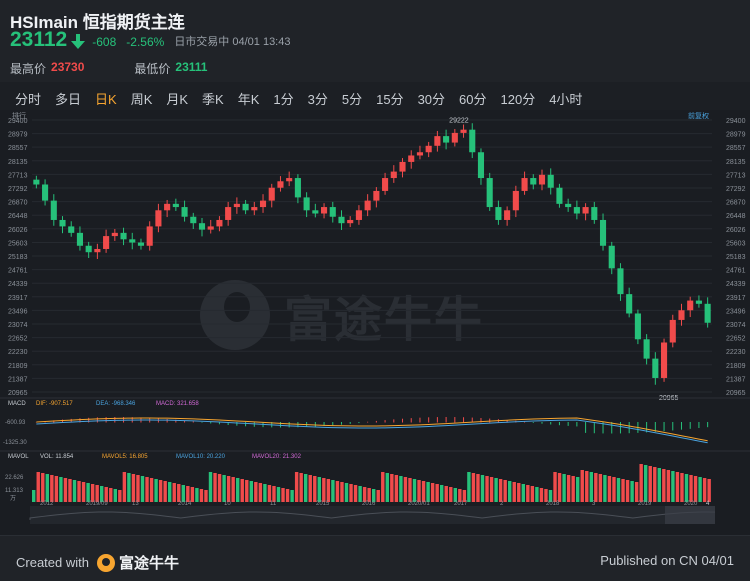  Describe the element at coordinates (18, 148) in the screenshot. I see `y-tick-left: 28557` at that location.